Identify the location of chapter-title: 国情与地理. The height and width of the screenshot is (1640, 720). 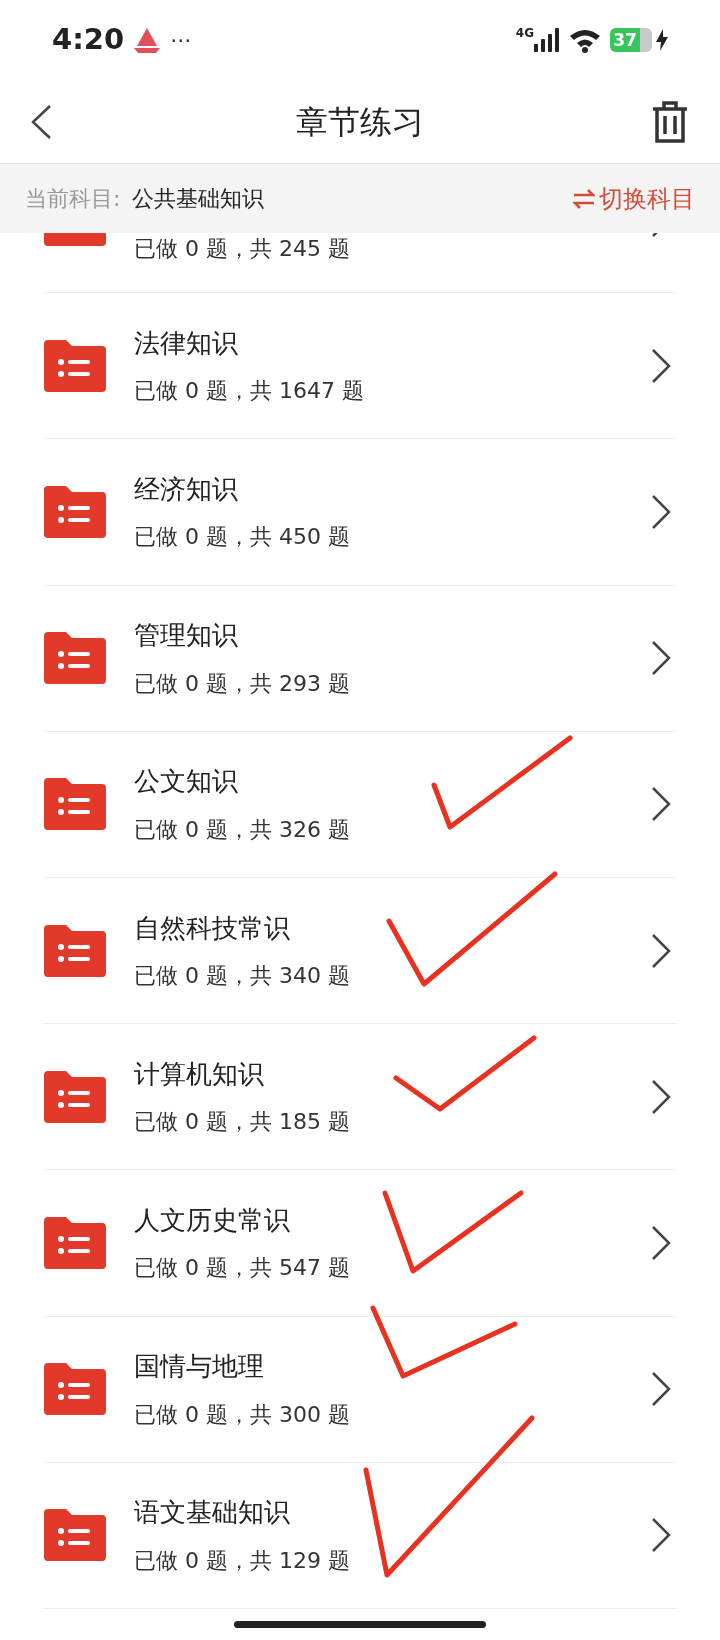
(199, 1366).